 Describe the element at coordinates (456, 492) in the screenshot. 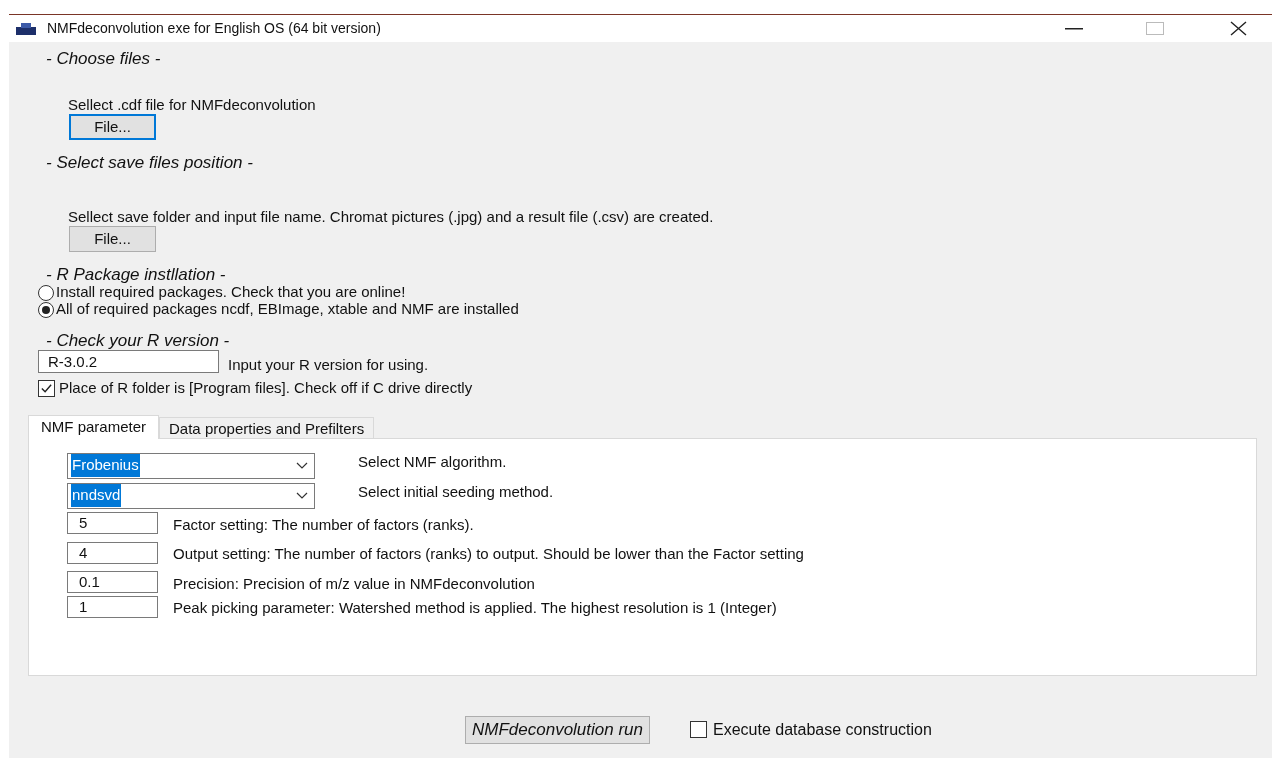

I see `field-label: Select initial seeding method.` at that location.